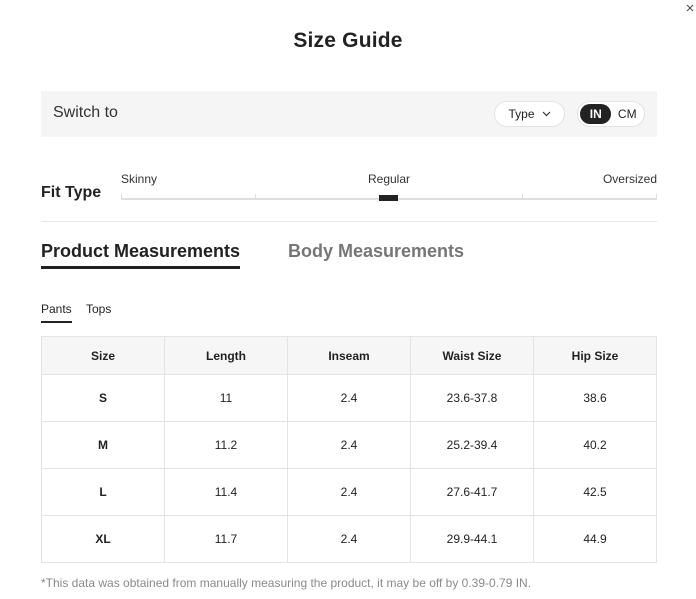 The height and width of the screenshot is (599, 696). Describe the element at coordinates (103, 355) in the screenshot. I see `table-header: Size` at that location.